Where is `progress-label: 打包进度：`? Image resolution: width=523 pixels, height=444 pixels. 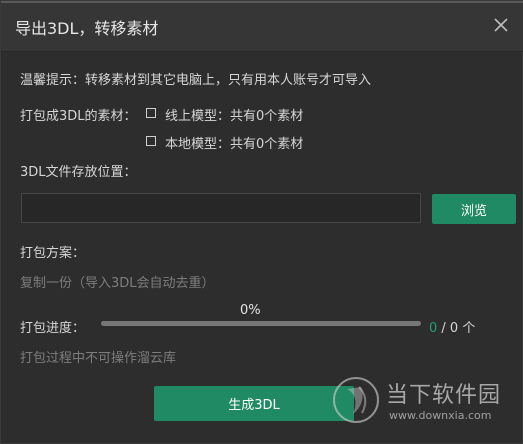 progress-label: 打包进度： is located at coordinates (53, 328).